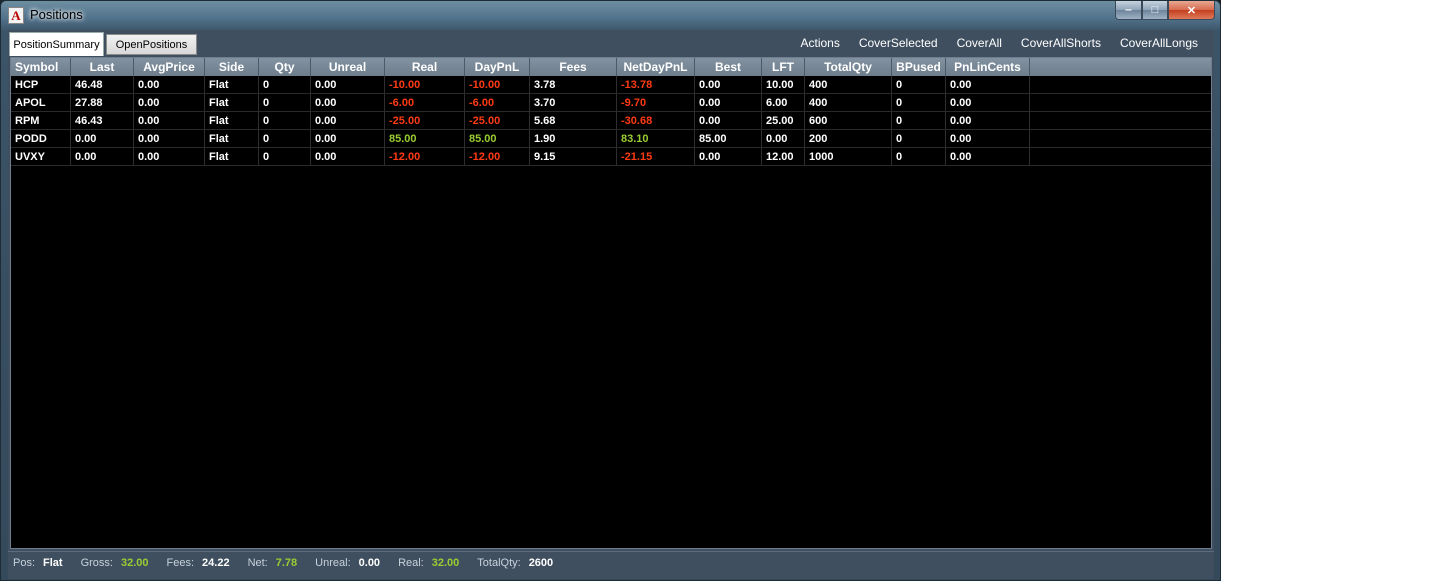  I want to click on cell-totalqty: 1000, so click(848, 156).